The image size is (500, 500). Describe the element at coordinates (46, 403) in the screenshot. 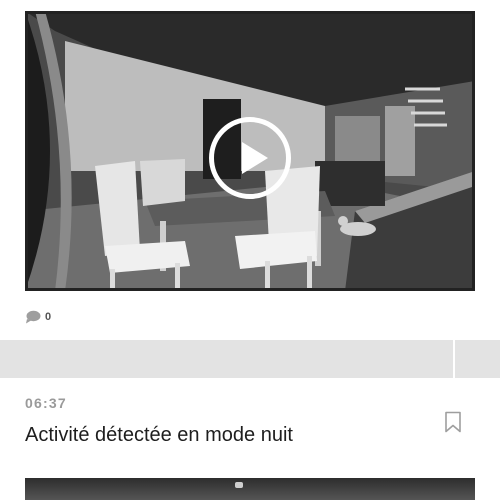

I see `event-time: 06:37` at that location.